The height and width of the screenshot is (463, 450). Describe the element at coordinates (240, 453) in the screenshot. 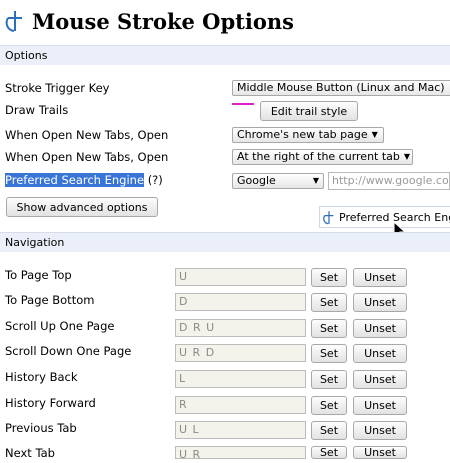

I see `stroke-input: U R` at that location.